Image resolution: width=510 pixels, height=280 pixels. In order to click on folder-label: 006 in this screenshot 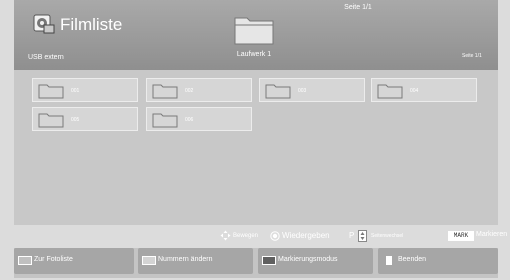, I will do `click(189, 120)`.